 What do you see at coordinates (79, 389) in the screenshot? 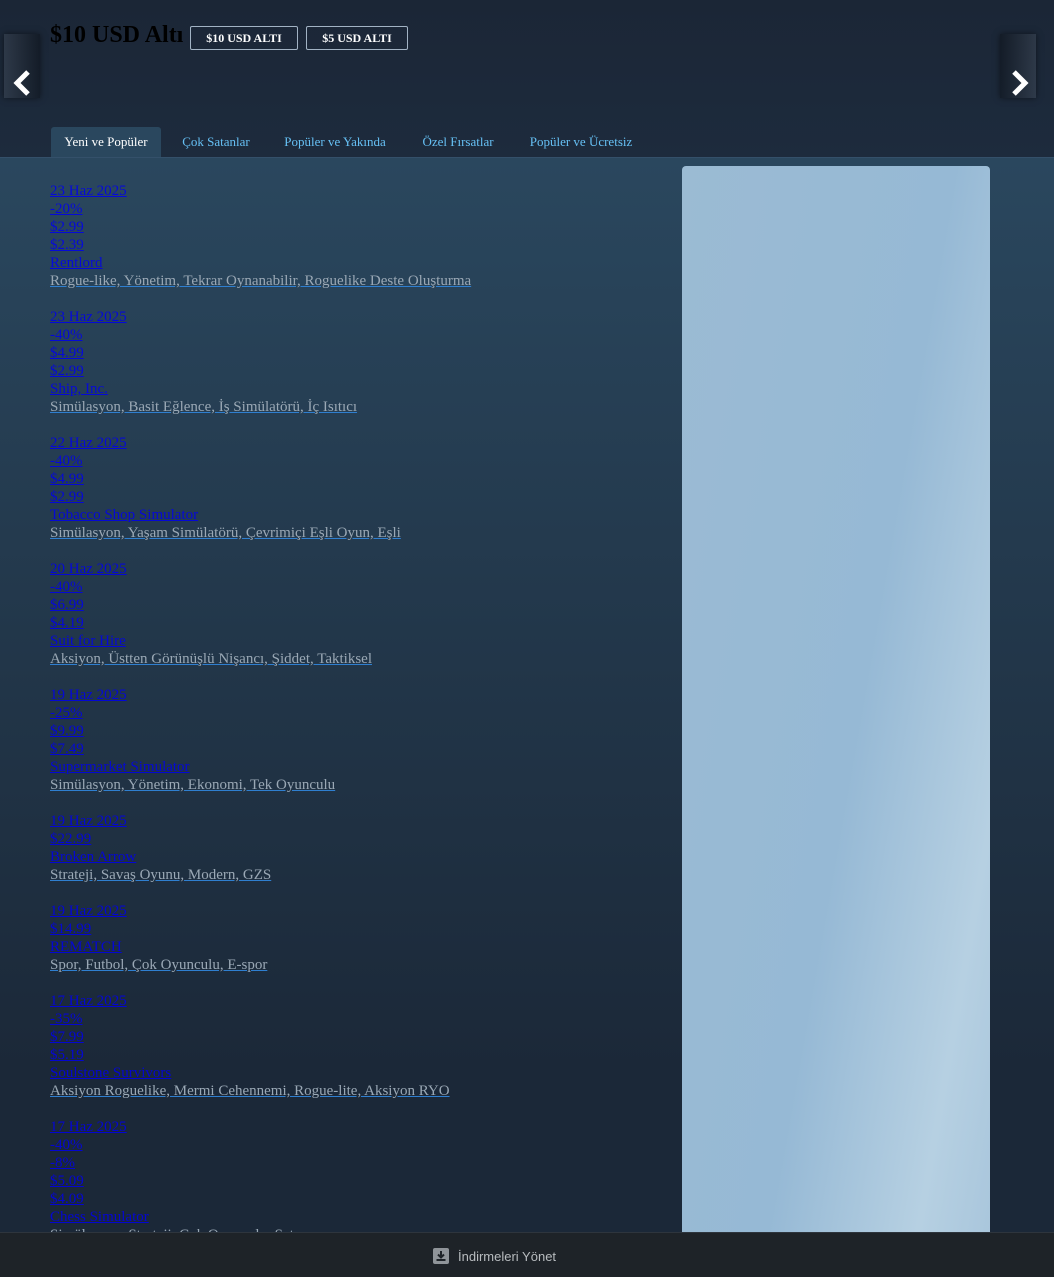
I see `game-title: Ship, Inc.` at bounding box center [79, 389].